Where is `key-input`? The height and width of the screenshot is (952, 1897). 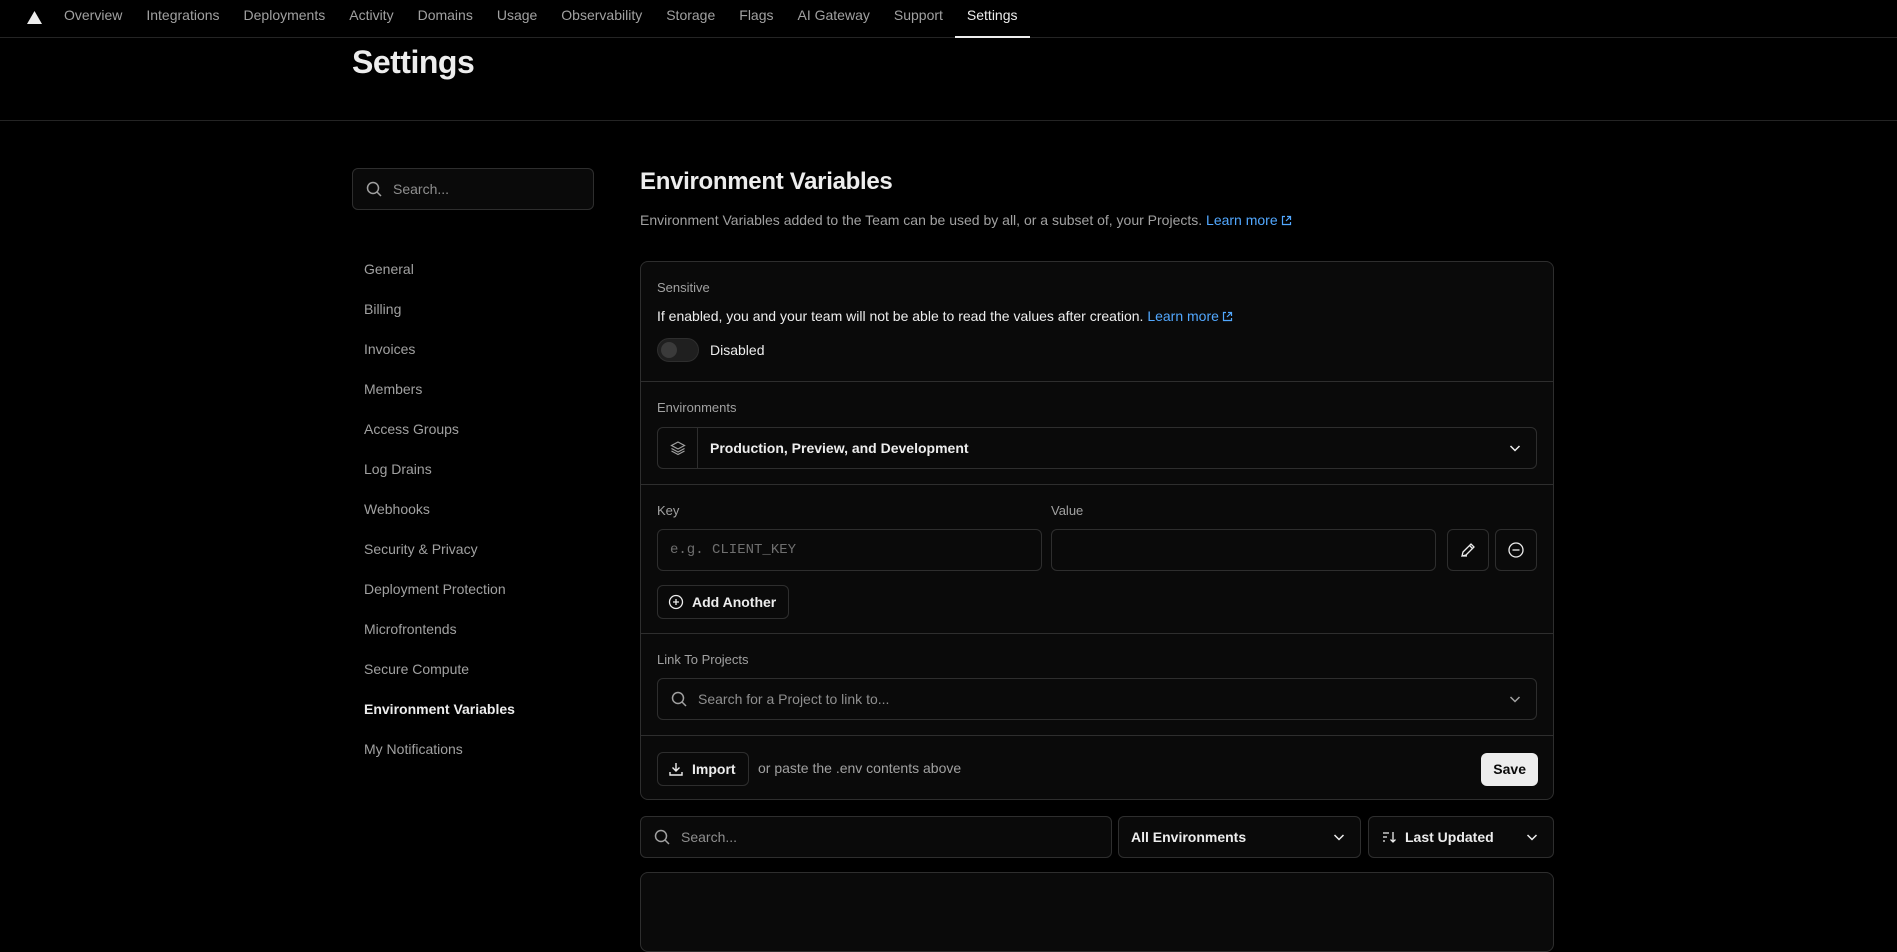 key-input is located at coordinates (849, 550).